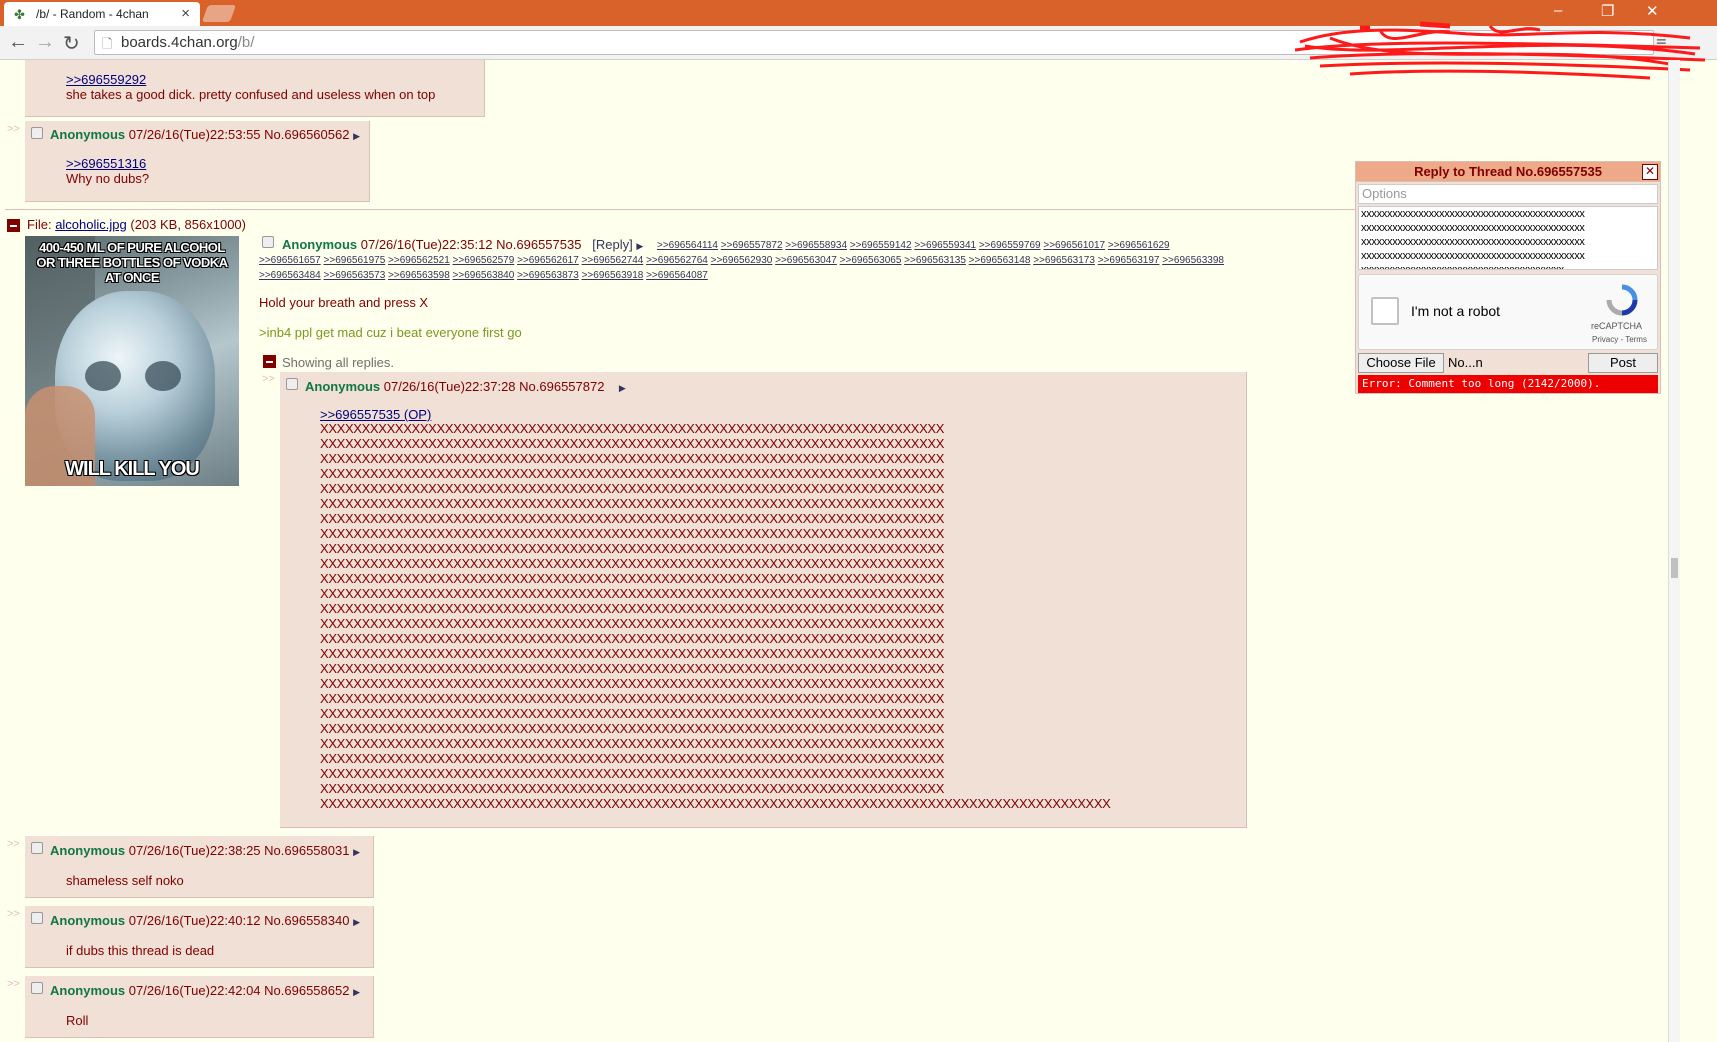  What do you see at coordinates (1000, 260) in the screenshot?
I see `backlink: >>696563148` at bounding box center [1000, 260].